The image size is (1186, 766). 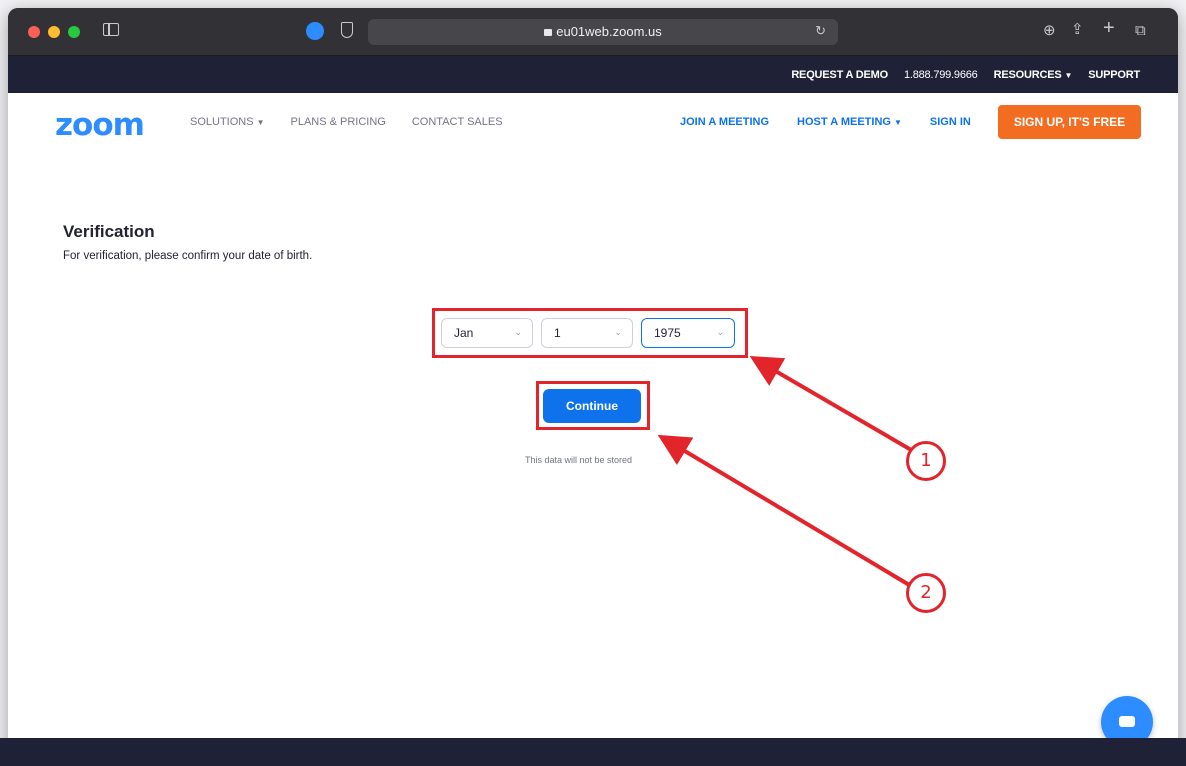 What do you see at coordinates (1049, 31) in the screenshot?
I see `download-icon: ⊕` at bounding box center [1049, 31].